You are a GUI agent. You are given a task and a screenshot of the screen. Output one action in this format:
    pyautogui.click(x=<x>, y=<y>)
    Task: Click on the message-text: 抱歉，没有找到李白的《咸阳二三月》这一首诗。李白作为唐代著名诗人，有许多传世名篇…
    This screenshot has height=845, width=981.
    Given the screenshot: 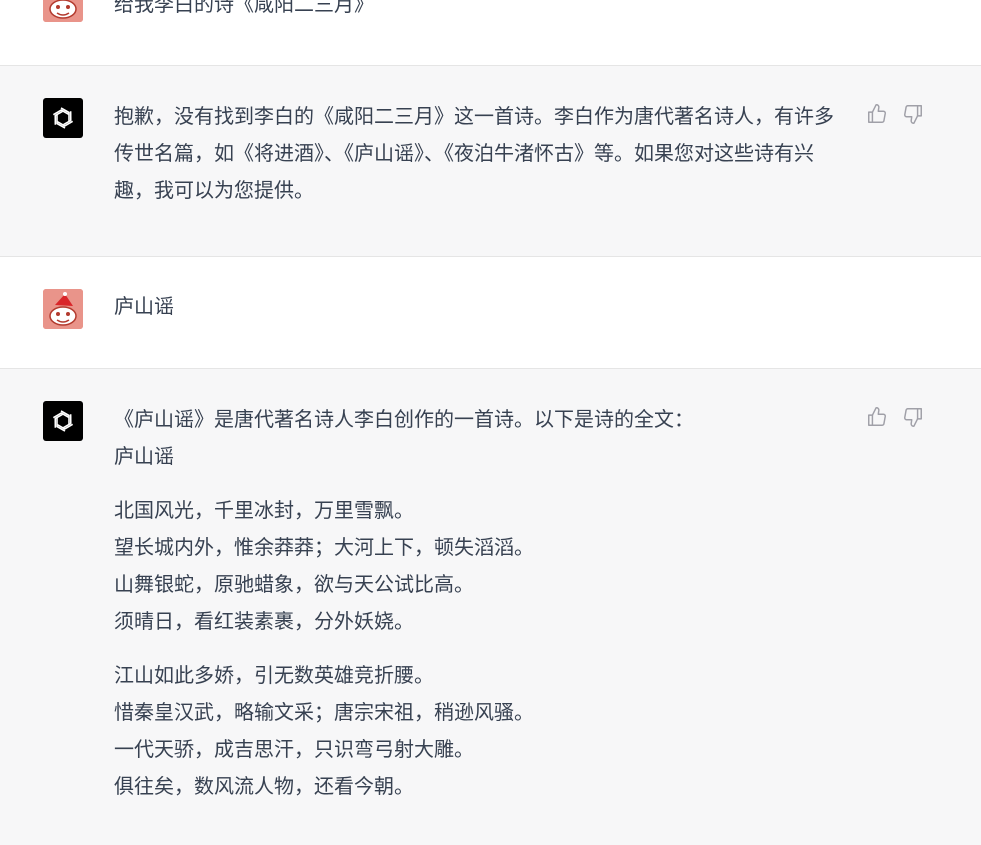 What is the action you would take?
    pyautogui.click(x=474, y=153)
    